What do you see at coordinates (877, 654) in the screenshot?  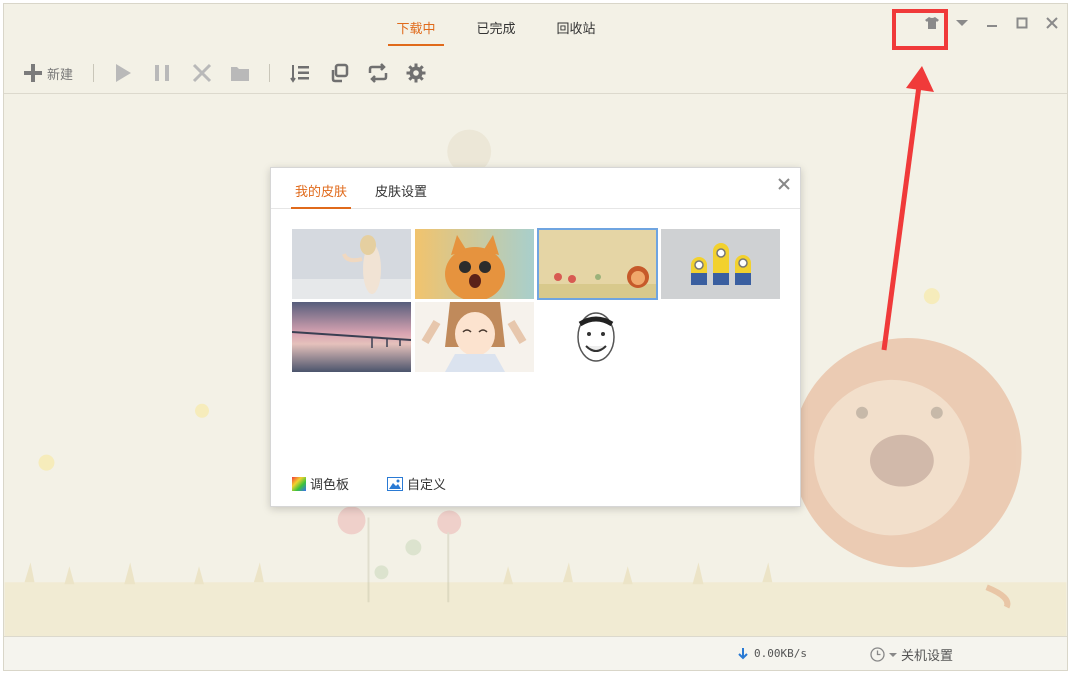 I see `clock-icon` at bounding box center [877, 654].